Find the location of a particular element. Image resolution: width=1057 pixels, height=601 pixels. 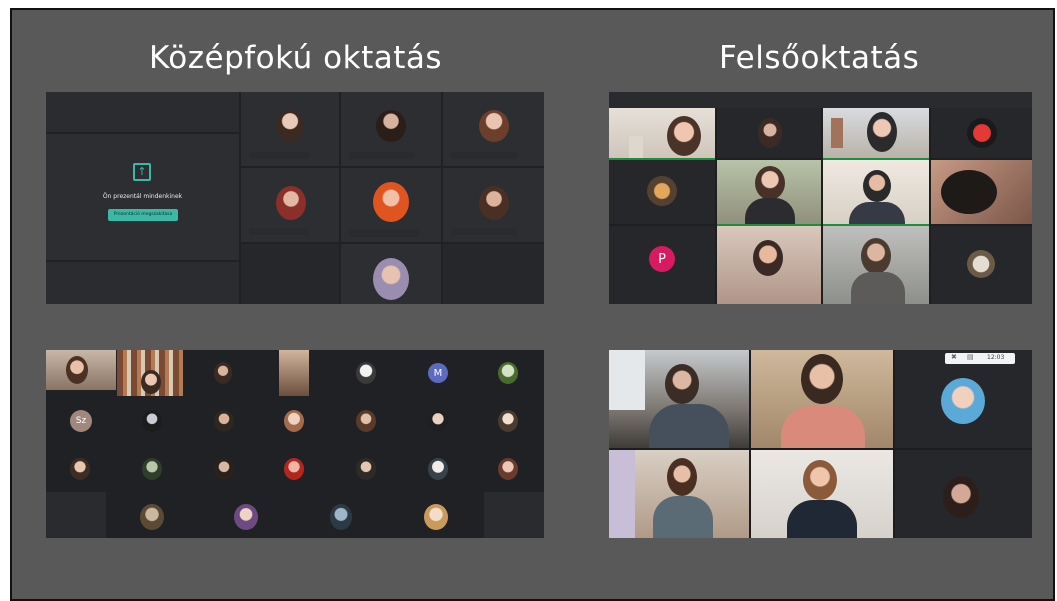

mic-icon: ✖ is located at coordinates (954, 357).